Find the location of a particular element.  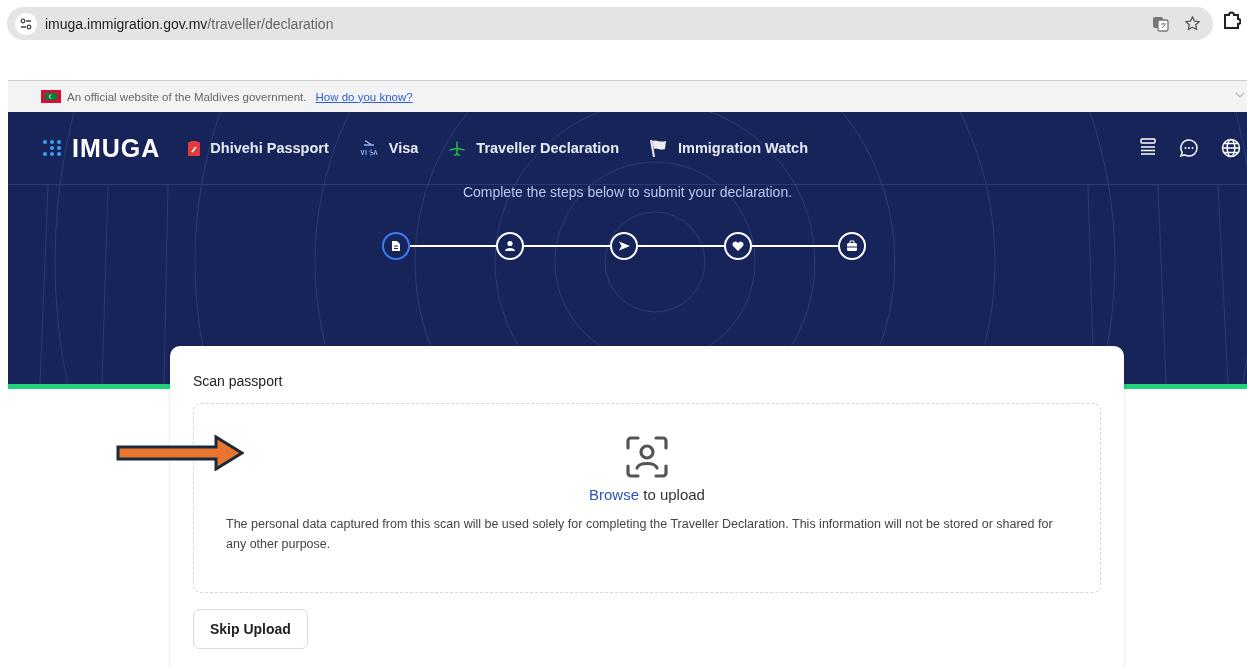

nav-link: Dhivehi Passport is located at coordinates (258, 148).